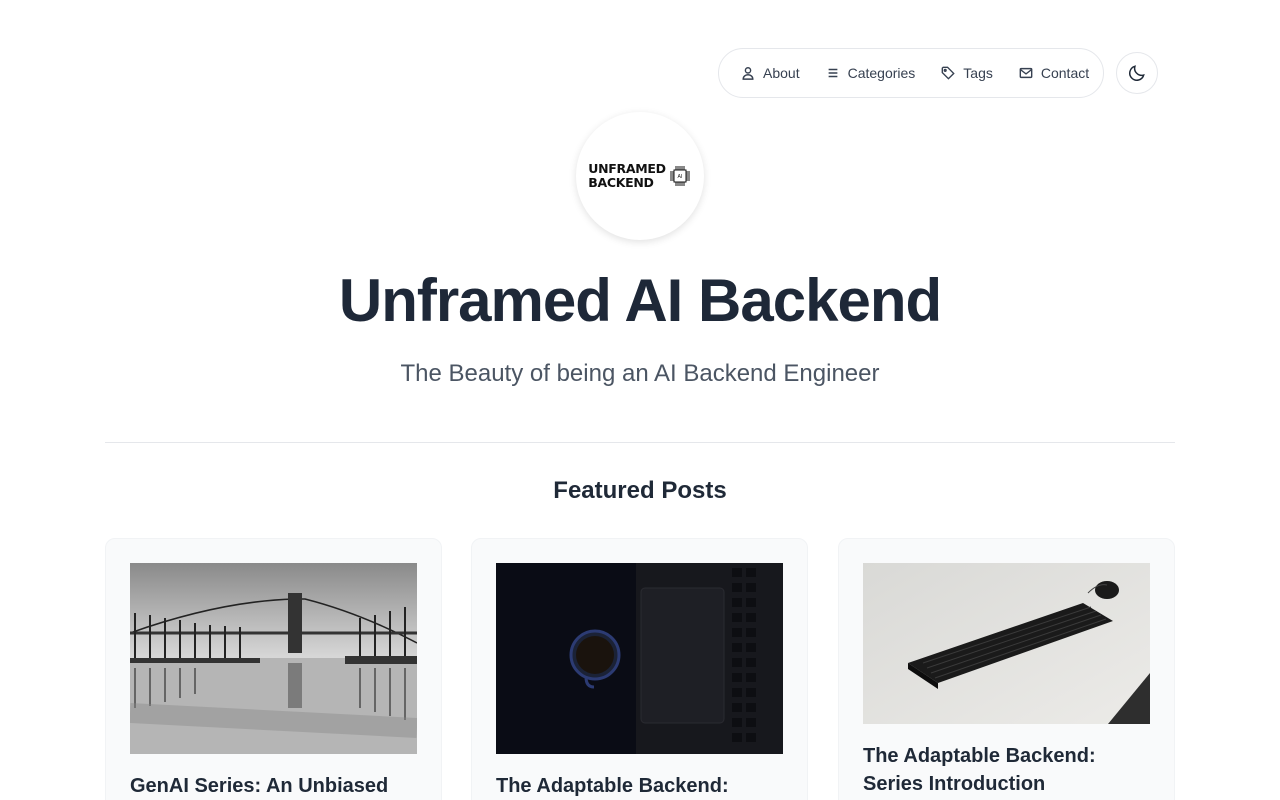  I want to click on site-logo-avatar: UNFRAMED BACKEND AI, so click(640, 176).